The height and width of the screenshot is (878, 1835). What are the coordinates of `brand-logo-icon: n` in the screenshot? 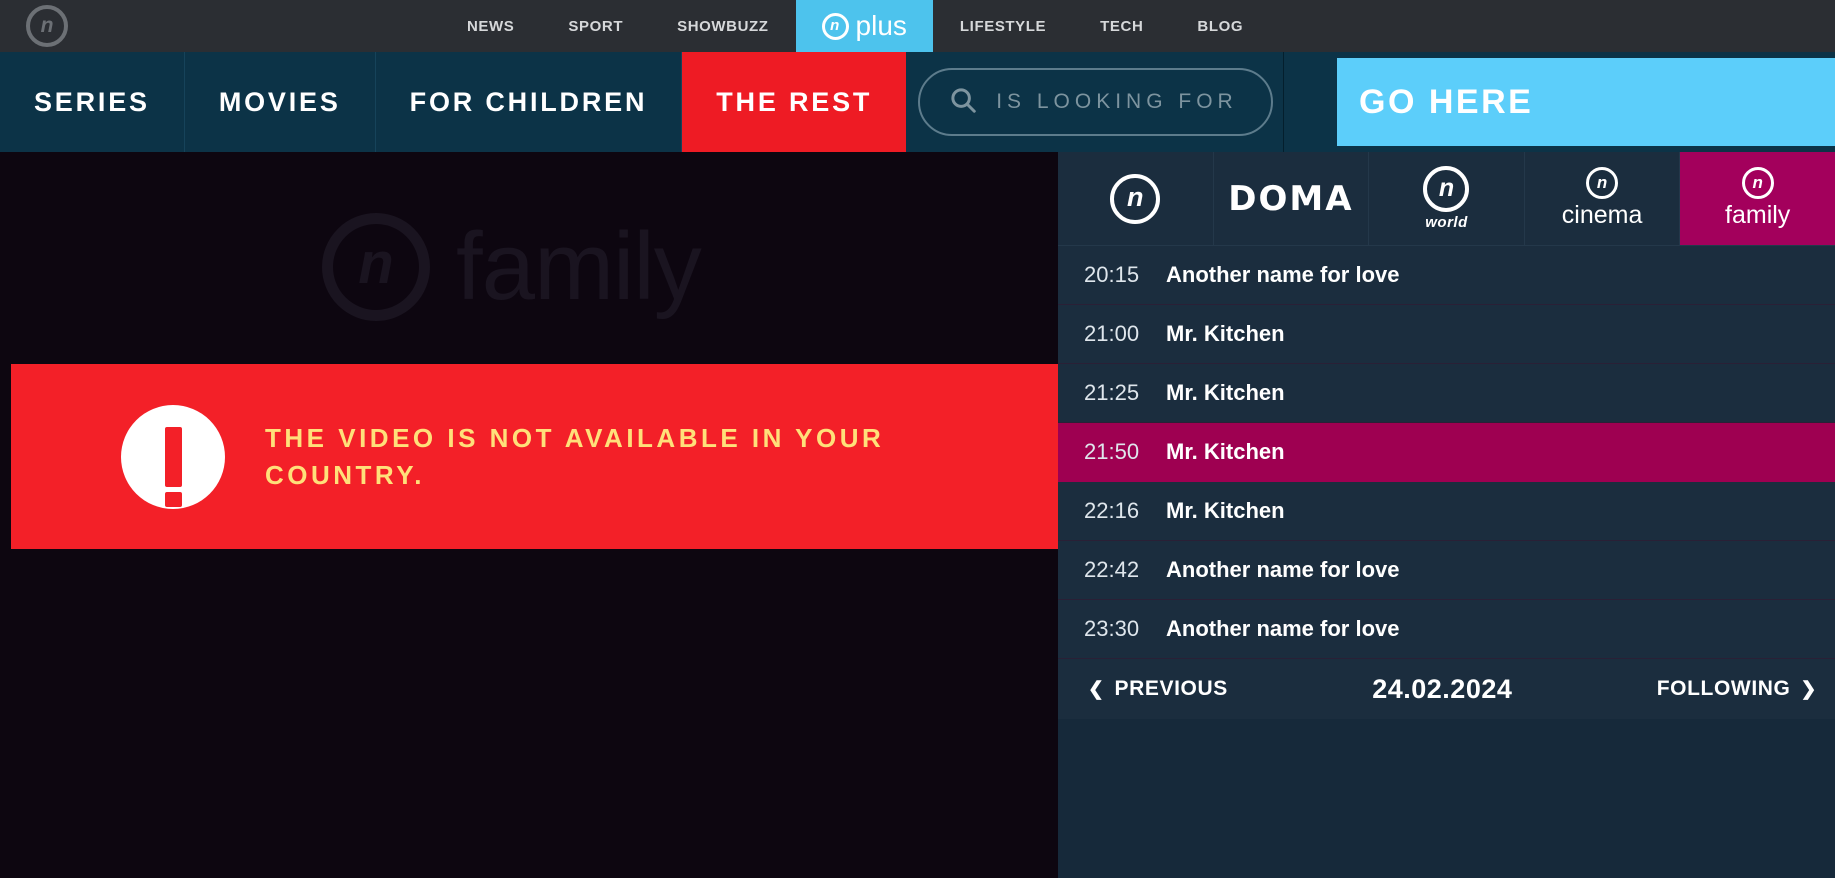 It's located at (47, 26).